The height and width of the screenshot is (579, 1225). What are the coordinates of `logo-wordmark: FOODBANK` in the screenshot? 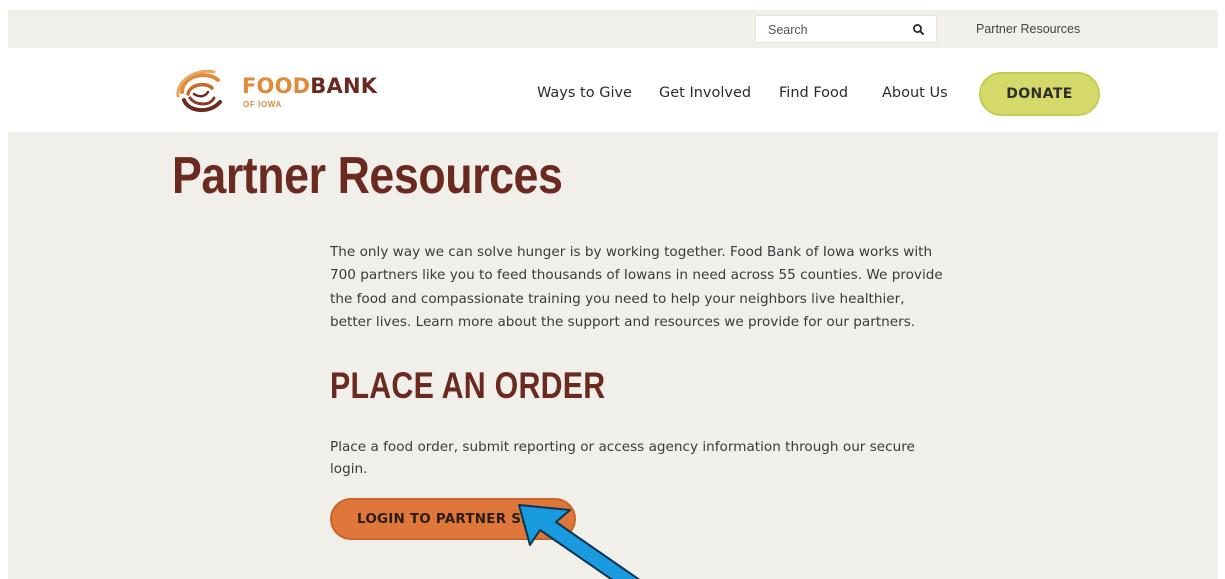 It's located at (309, 86).